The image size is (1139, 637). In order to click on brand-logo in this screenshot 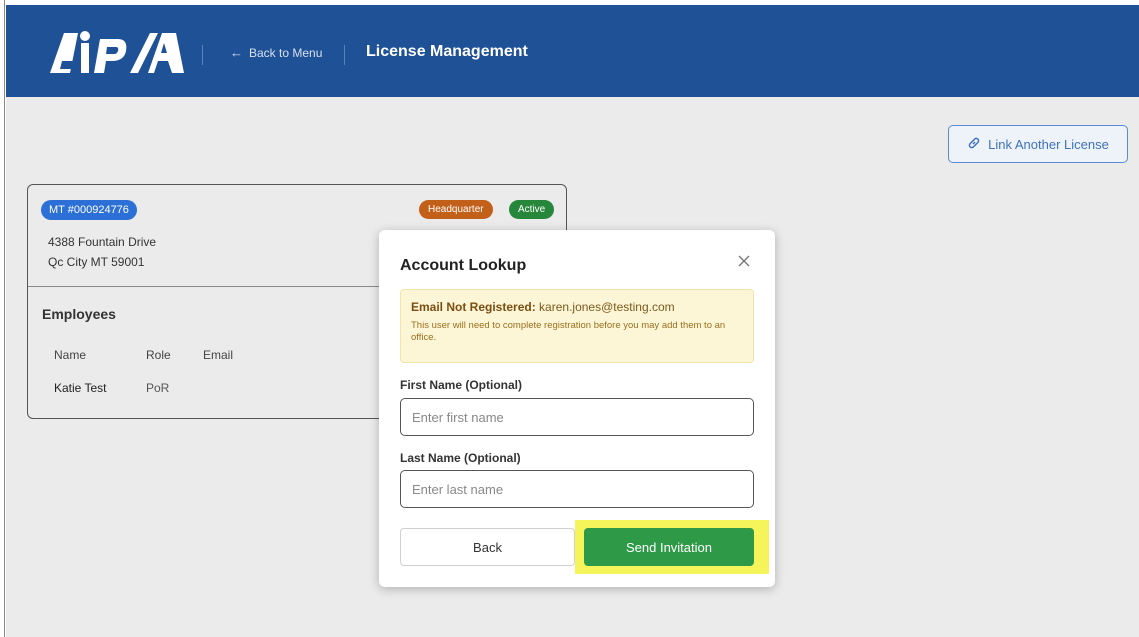, I will do `click(118, 53)`.